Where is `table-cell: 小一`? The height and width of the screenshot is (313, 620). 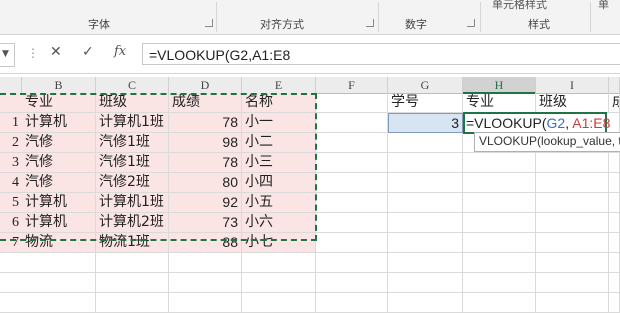 table-cell: 小一 is located at coordinates (279, 123).